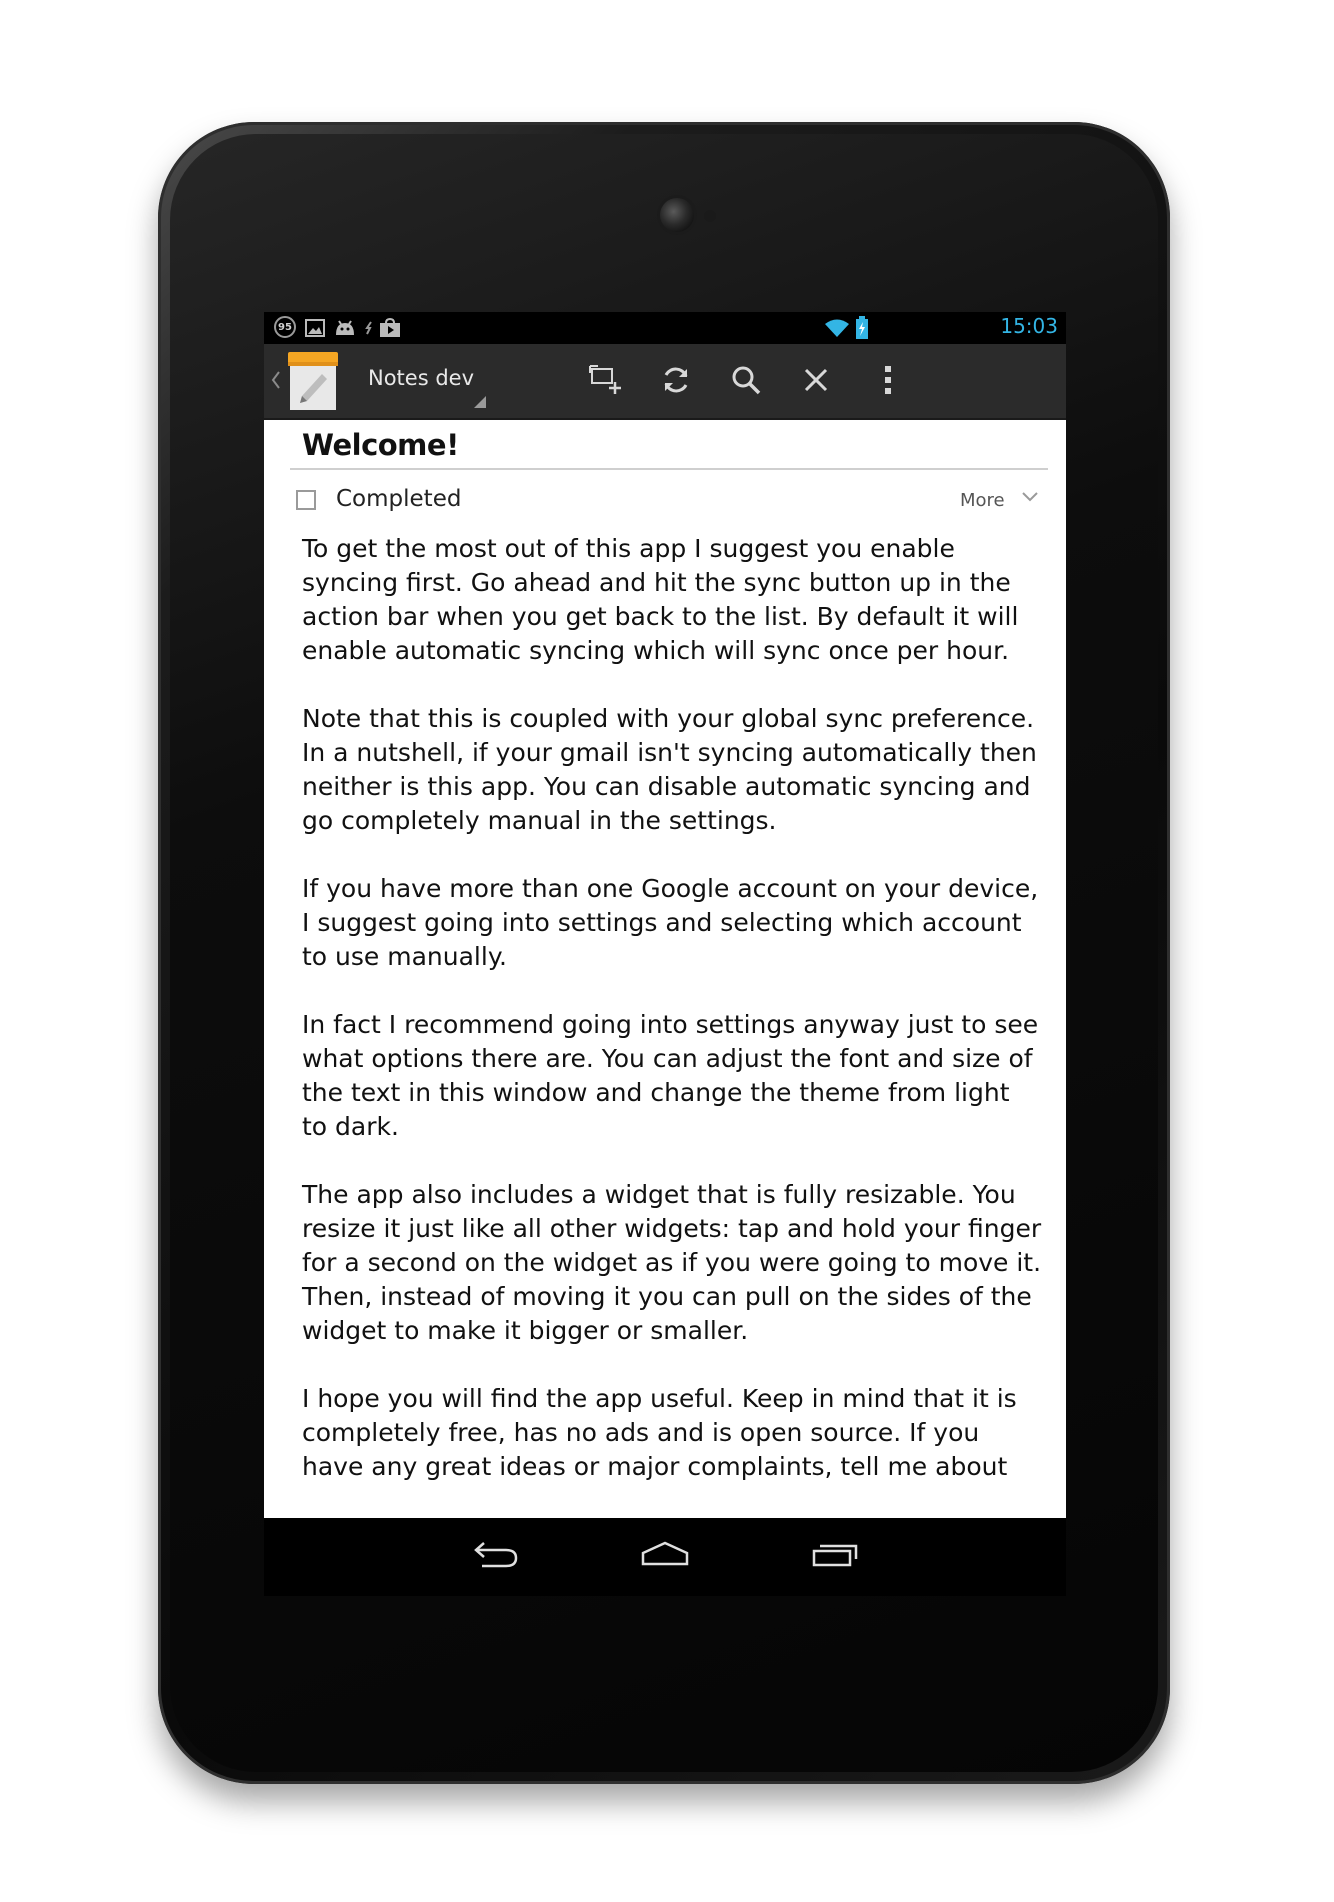 This screenshot has width=1334, height=1902. I want to click on notification-count-icon: 95, so click(285, 327).